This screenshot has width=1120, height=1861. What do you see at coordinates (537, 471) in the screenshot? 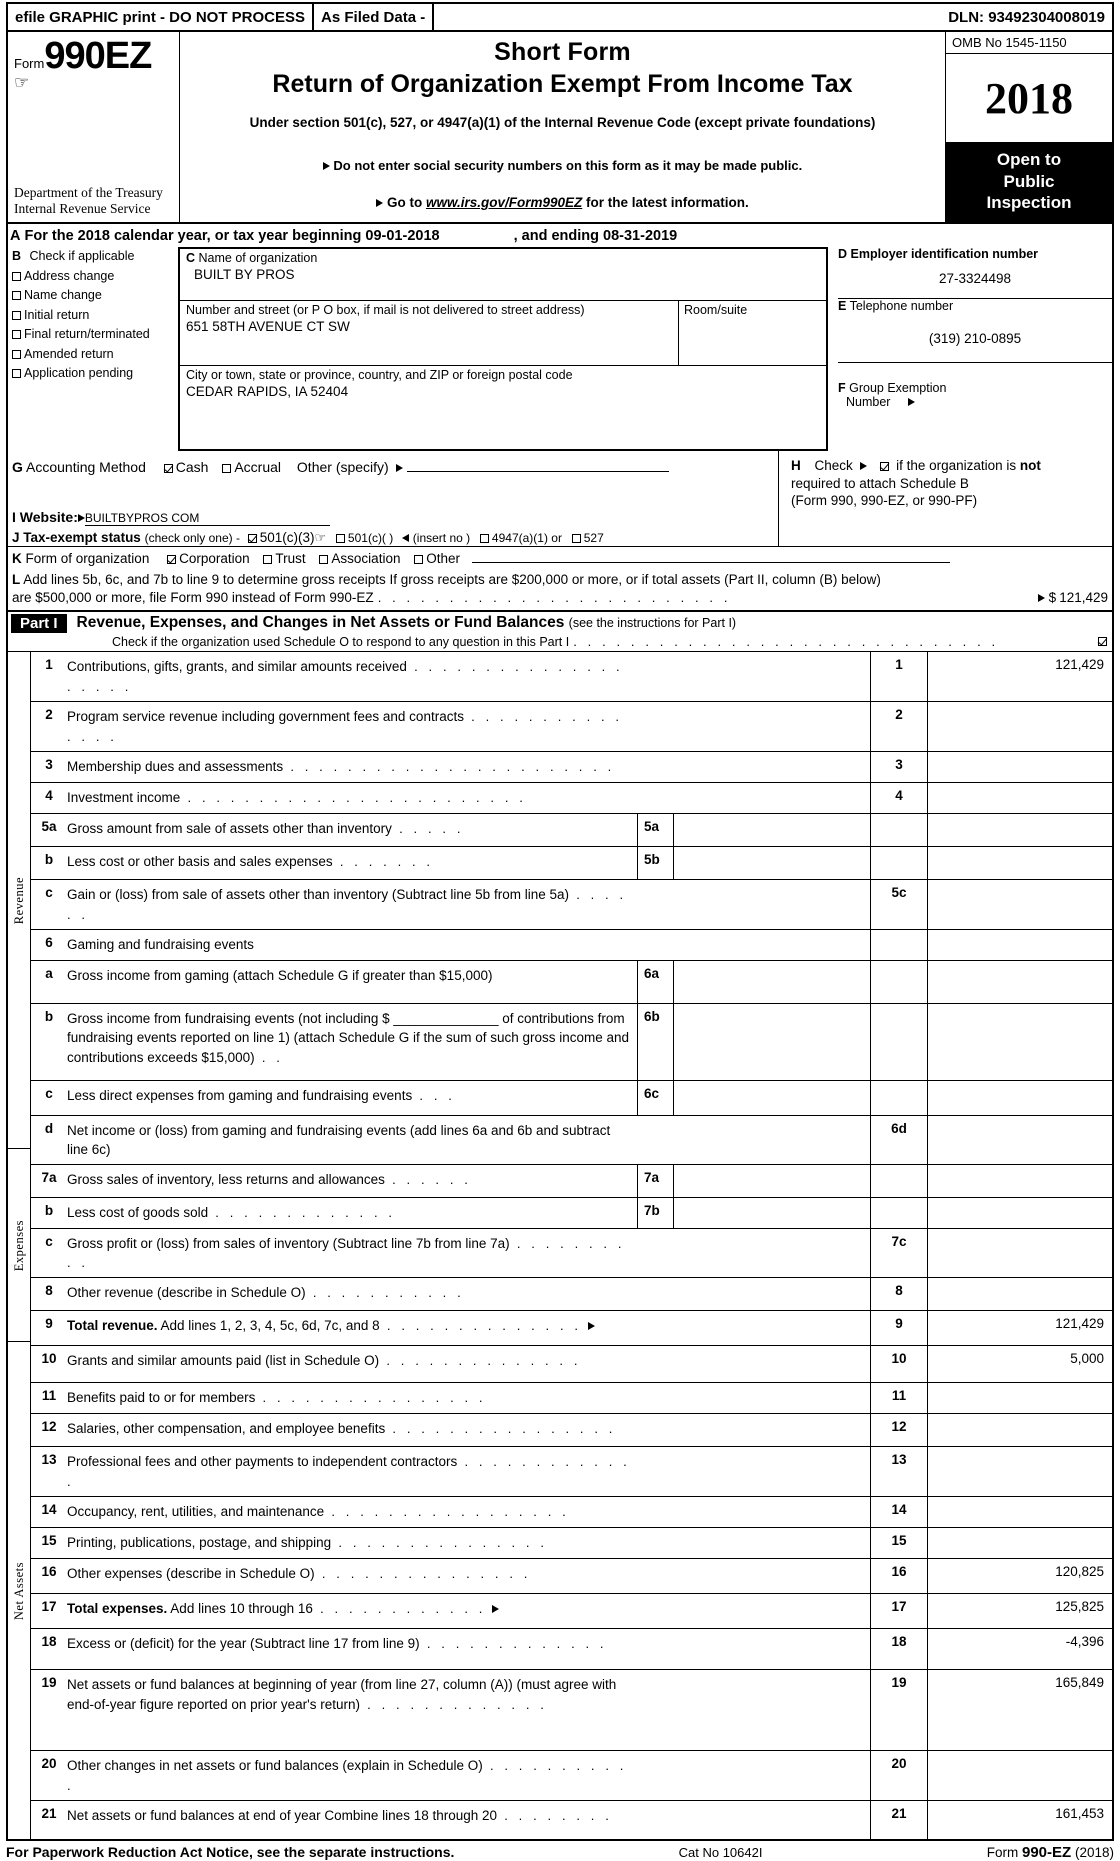
I see `accounting-method-other-value` at bounding box center [537, 471].